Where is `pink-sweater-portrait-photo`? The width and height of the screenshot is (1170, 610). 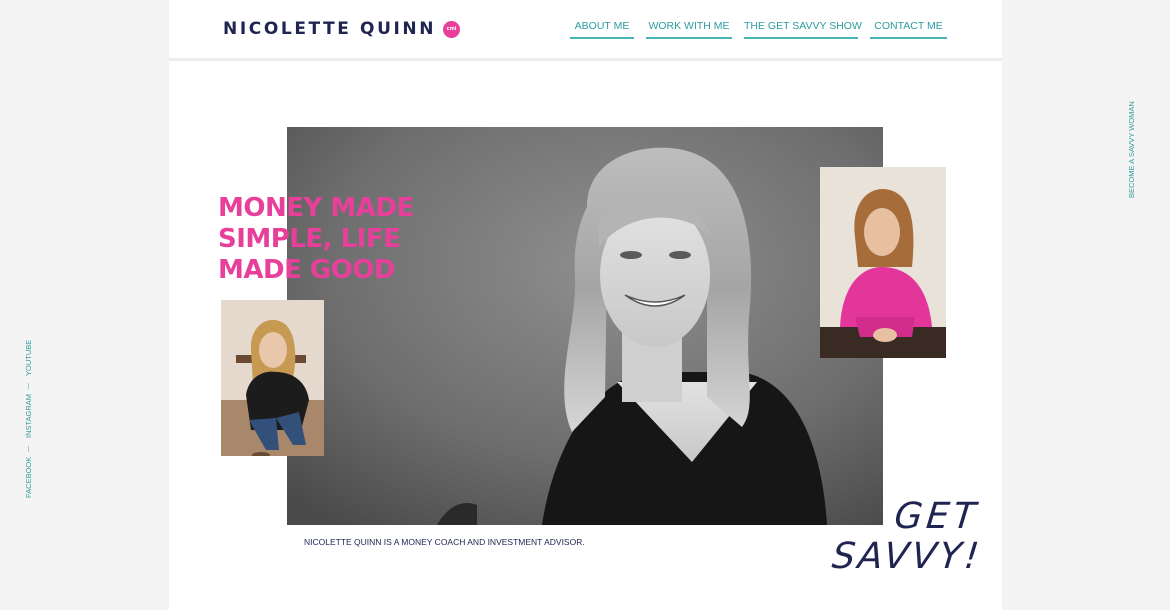
pink-sweater-portrait-photo is located at coordinates (883, 262).